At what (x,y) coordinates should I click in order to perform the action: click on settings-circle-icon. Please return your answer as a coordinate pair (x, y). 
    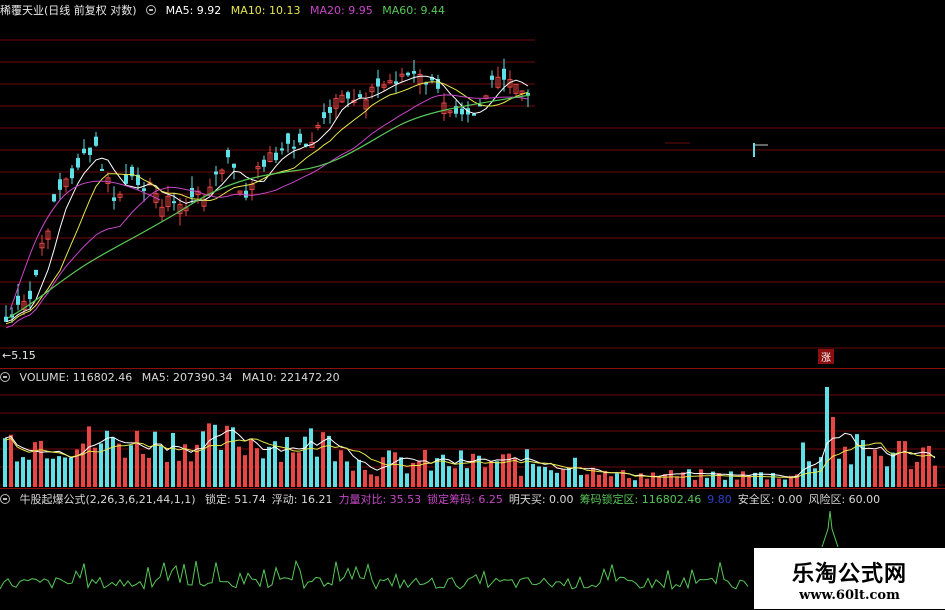
    Looking at the image, I should click on (151, 10).